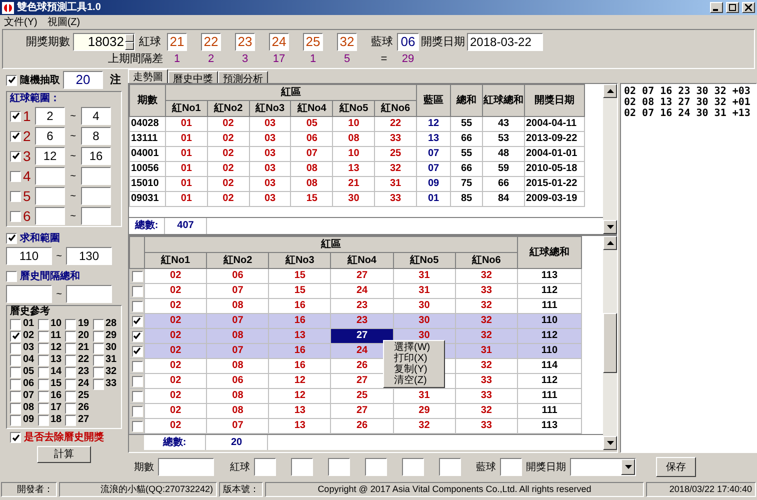 This screenshot has width=757, height=500. I want to click on table-row: 02 08 13 27 30 32 112, so click(356, 336).